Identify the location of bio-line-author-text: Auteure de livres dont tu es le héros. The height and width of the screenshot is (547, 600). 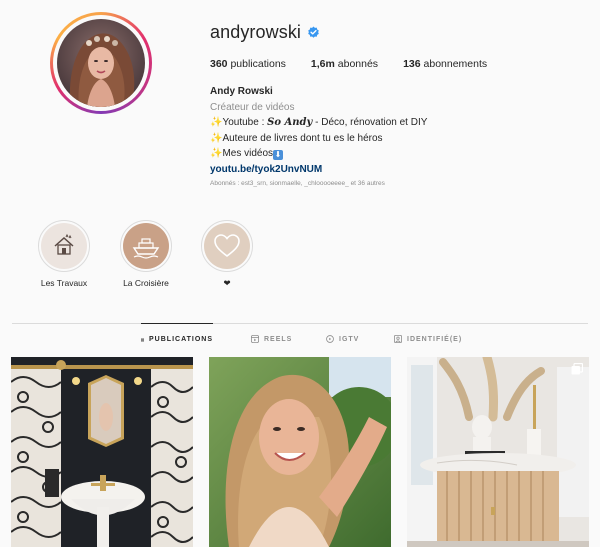
(302, 138).